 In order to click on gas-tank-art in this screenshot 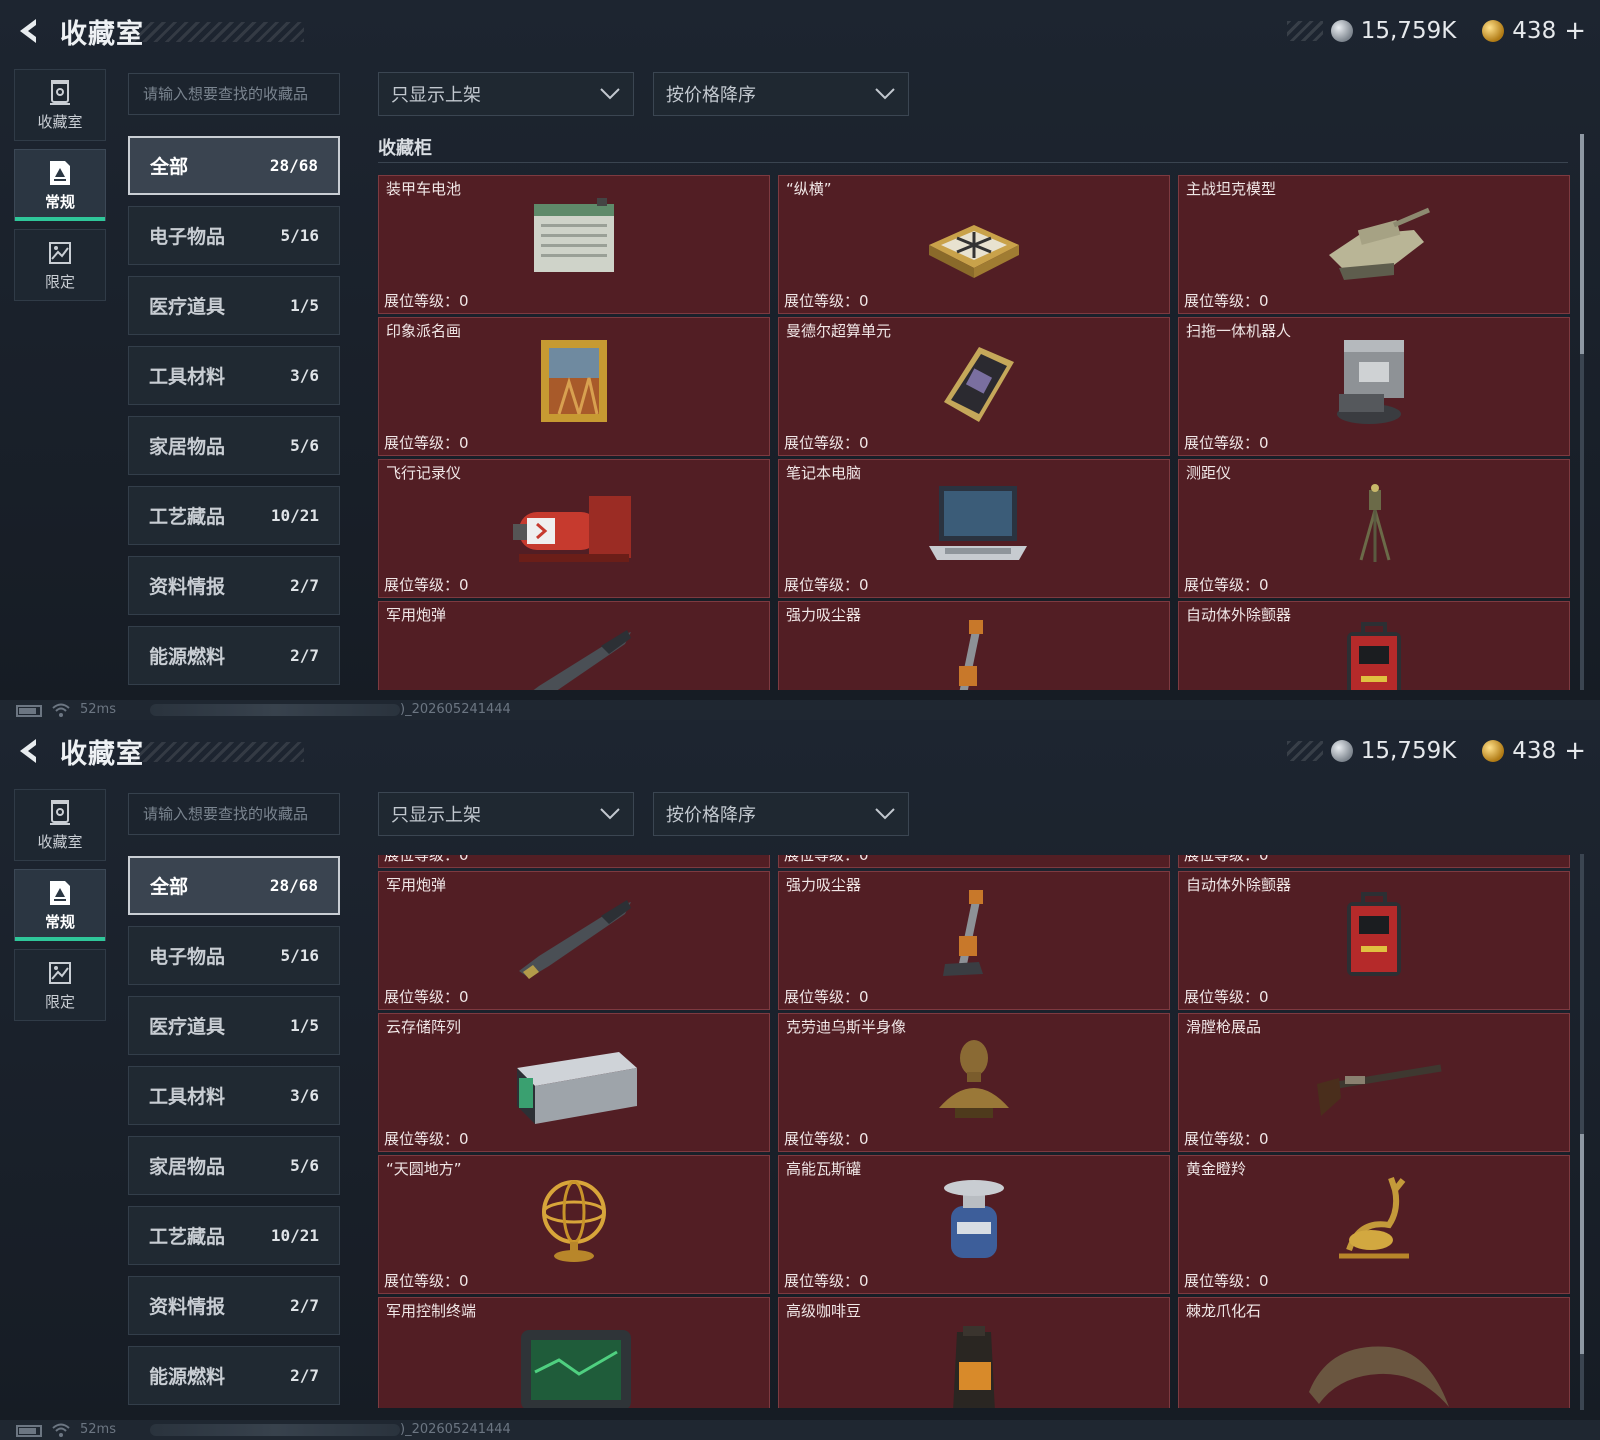, I will do `click(974, 1219)`.